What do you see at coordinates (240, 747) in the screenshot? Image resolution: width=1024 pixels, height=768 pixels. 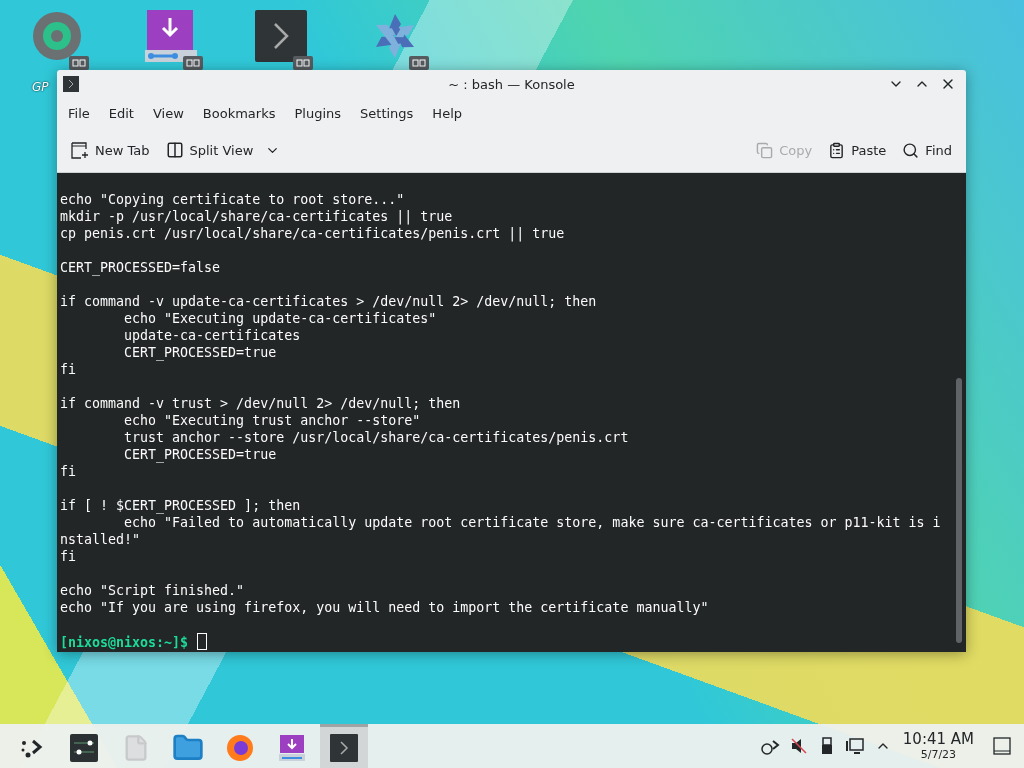 I see `firefox-icon` at bounding box center [240, 747].